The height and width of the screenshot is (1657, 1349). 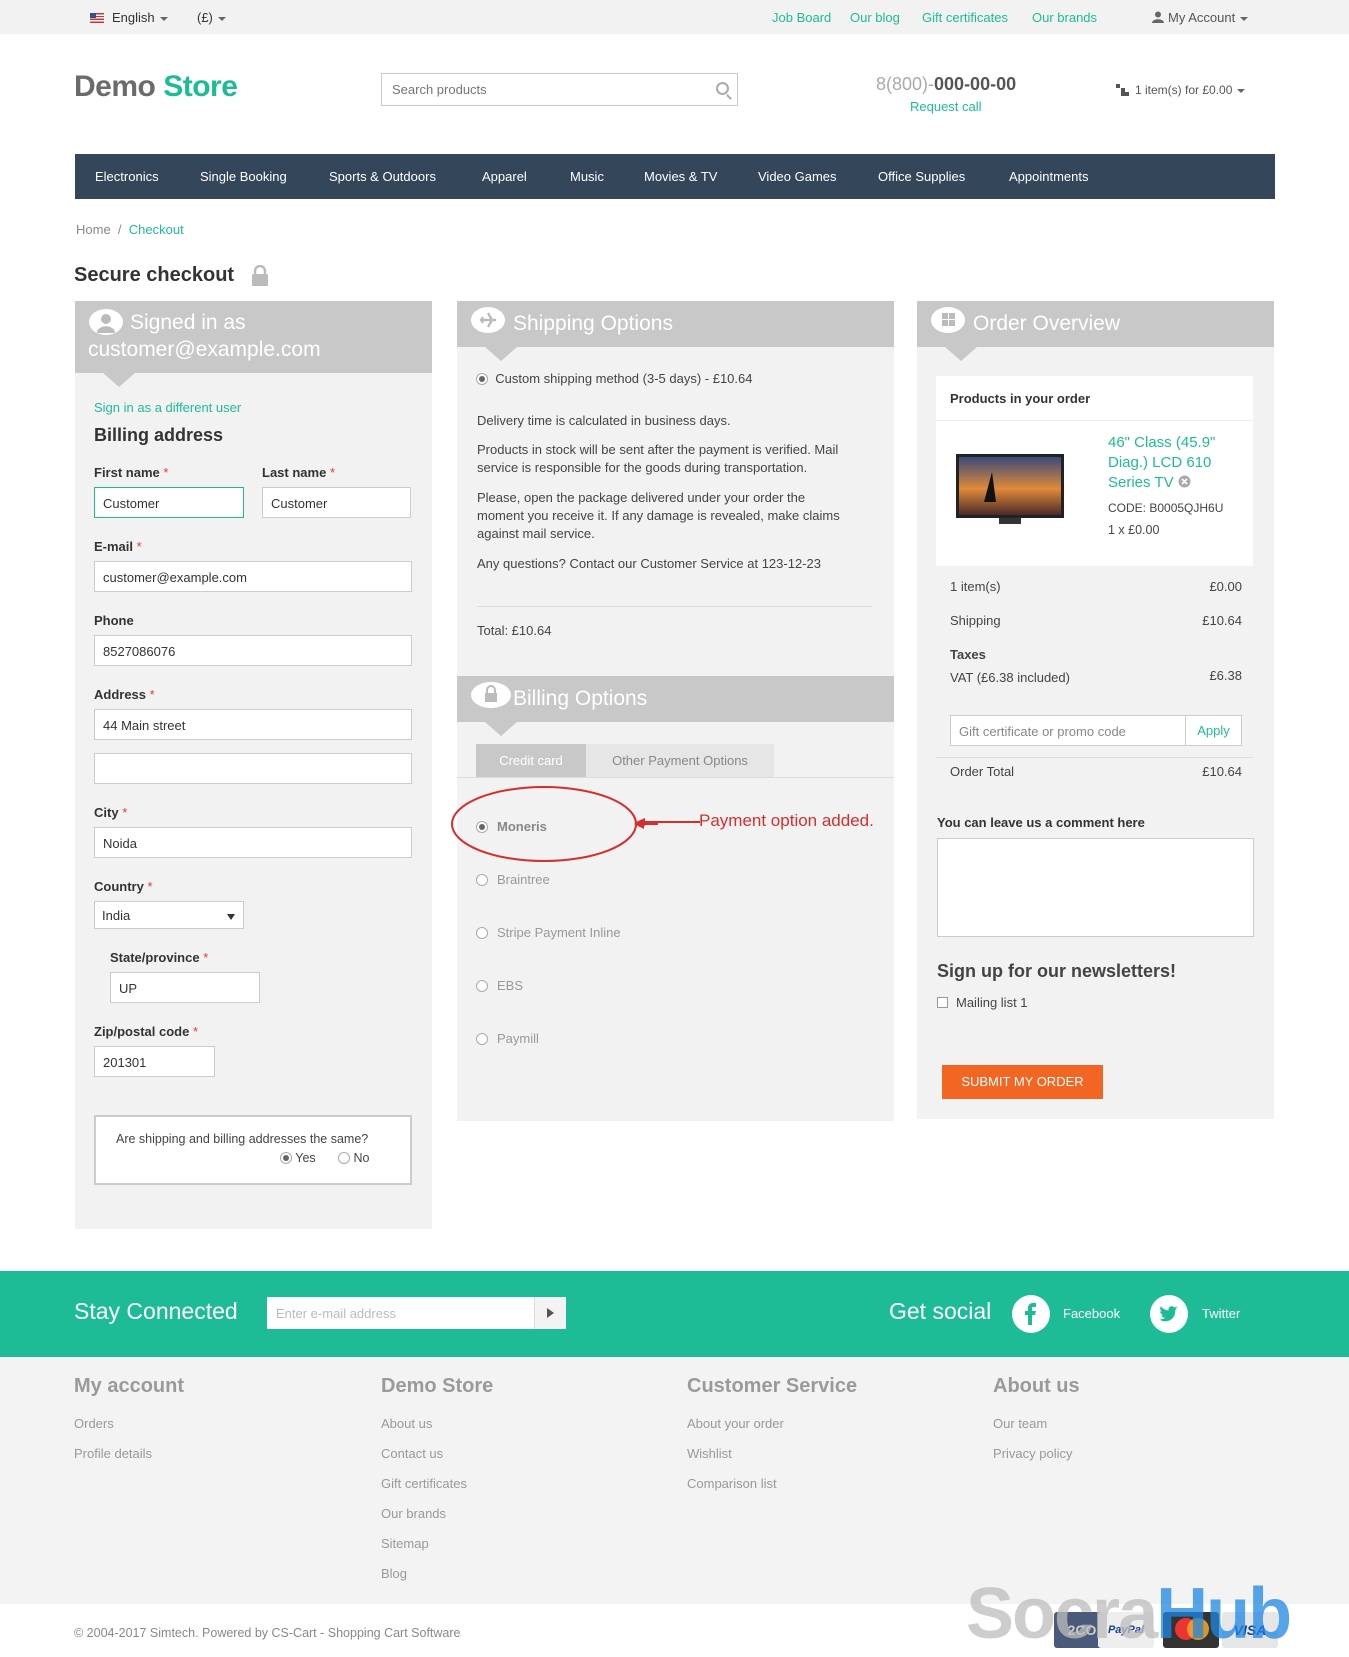 I want to click on tab-credit-card: Credit card, so click(x=531, y=760).